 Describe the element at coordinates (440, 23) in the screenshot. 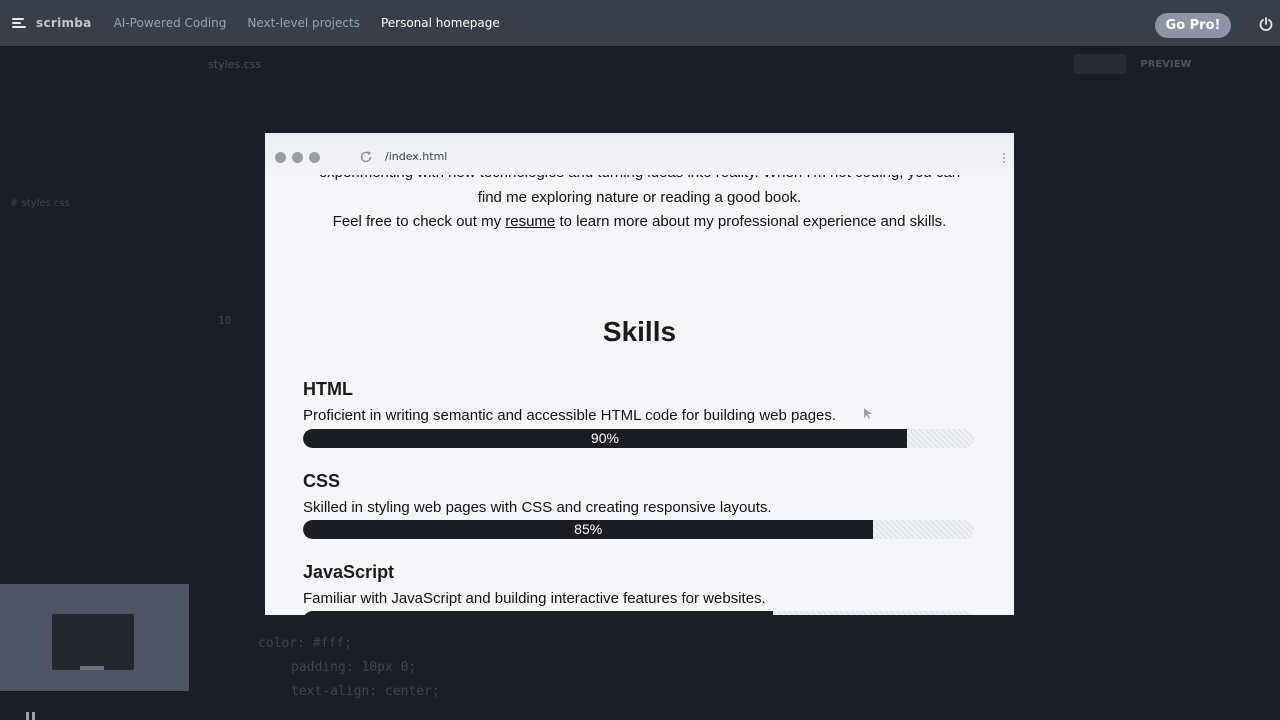

I see `nav-personal-homepage: Personal homepage` at that location.